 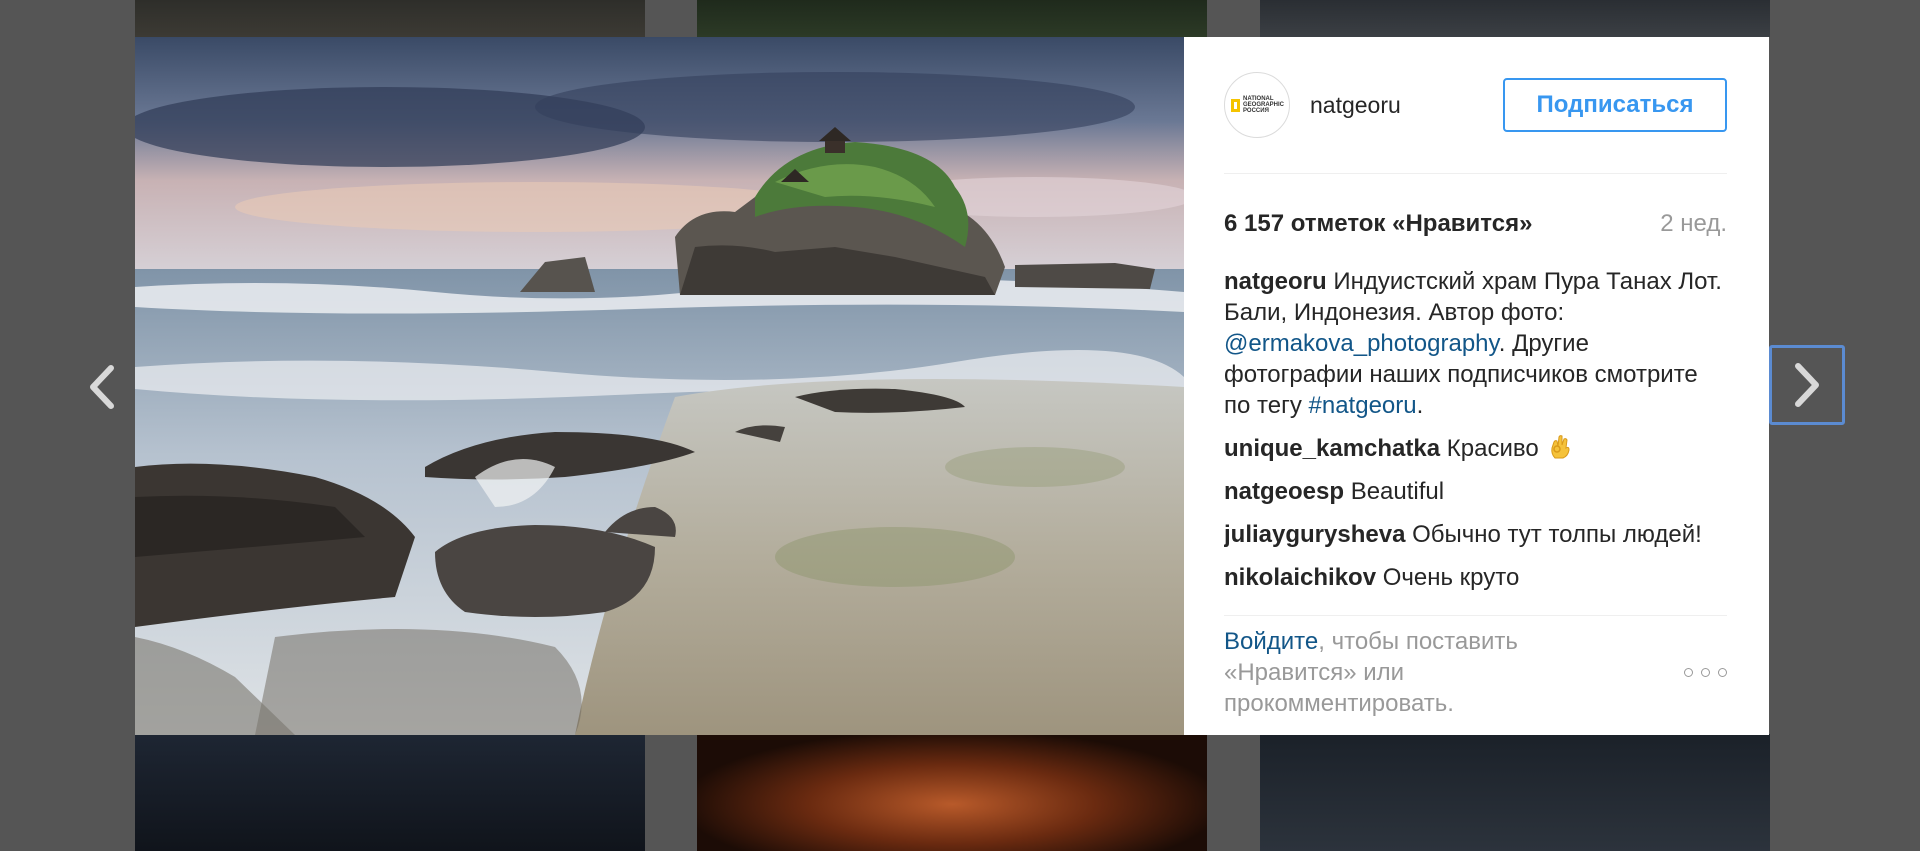 I want to click on more-options-button, so click(x=1705, y=672).